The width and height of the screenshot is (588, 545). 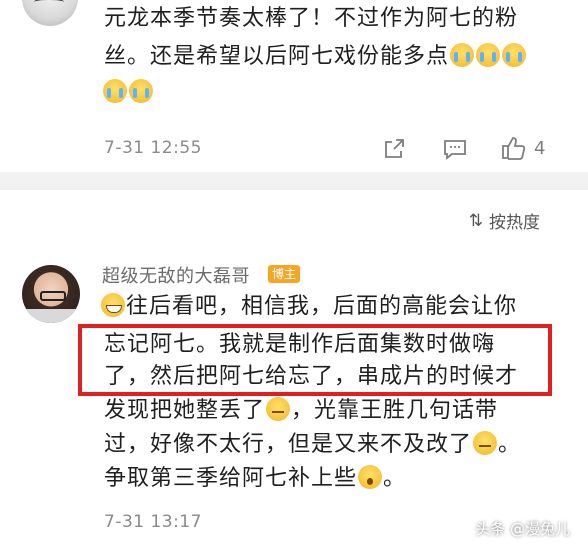 What do you see at coordinates (513, 148) in the screenshot?
I see `like-icon` at bounding box center [513, 148].